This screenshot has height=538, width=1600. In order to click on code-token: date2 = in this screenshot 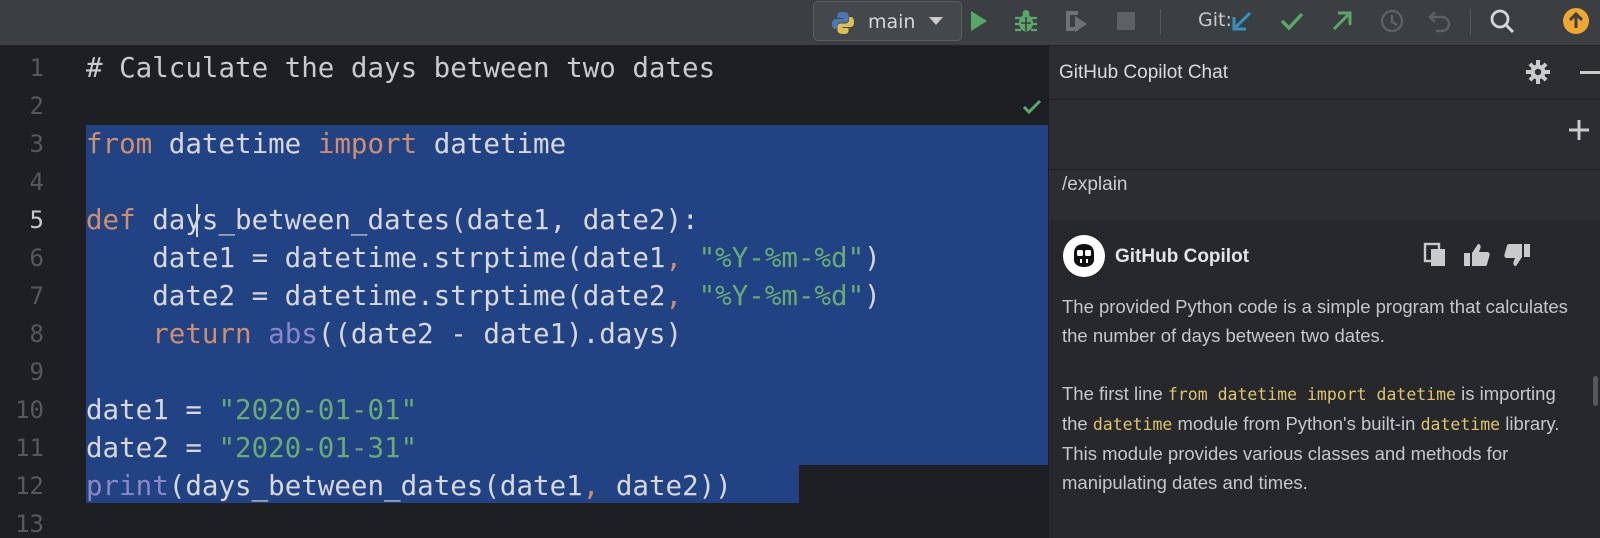, I will do `click(152, 448)`.